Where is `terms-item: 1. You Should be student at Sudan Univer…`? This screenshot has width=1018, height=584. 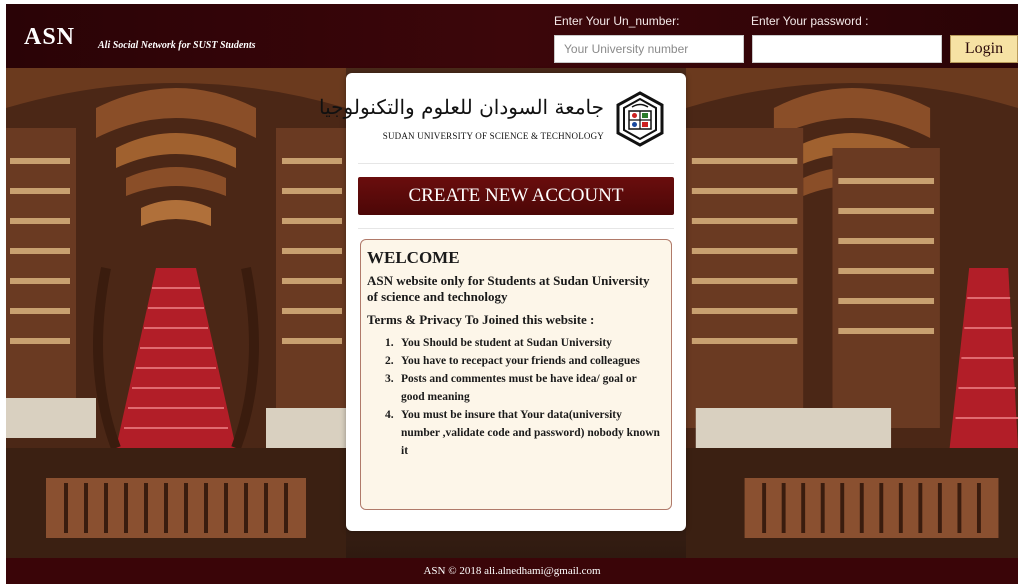
terms-item: 1. You Should be student at Sudan Univer… is located at coordinates (498, 343).